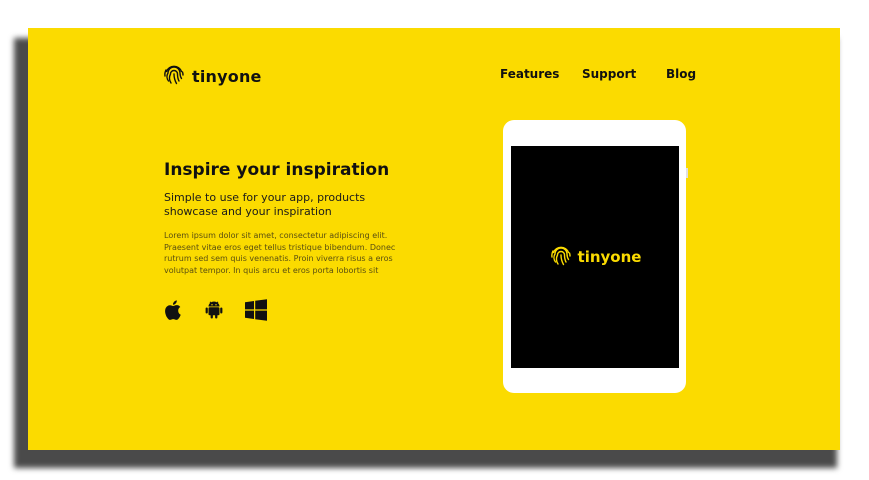 This screenshot has height=480, width=869. I want to click on android-icon, so click(214, 310).